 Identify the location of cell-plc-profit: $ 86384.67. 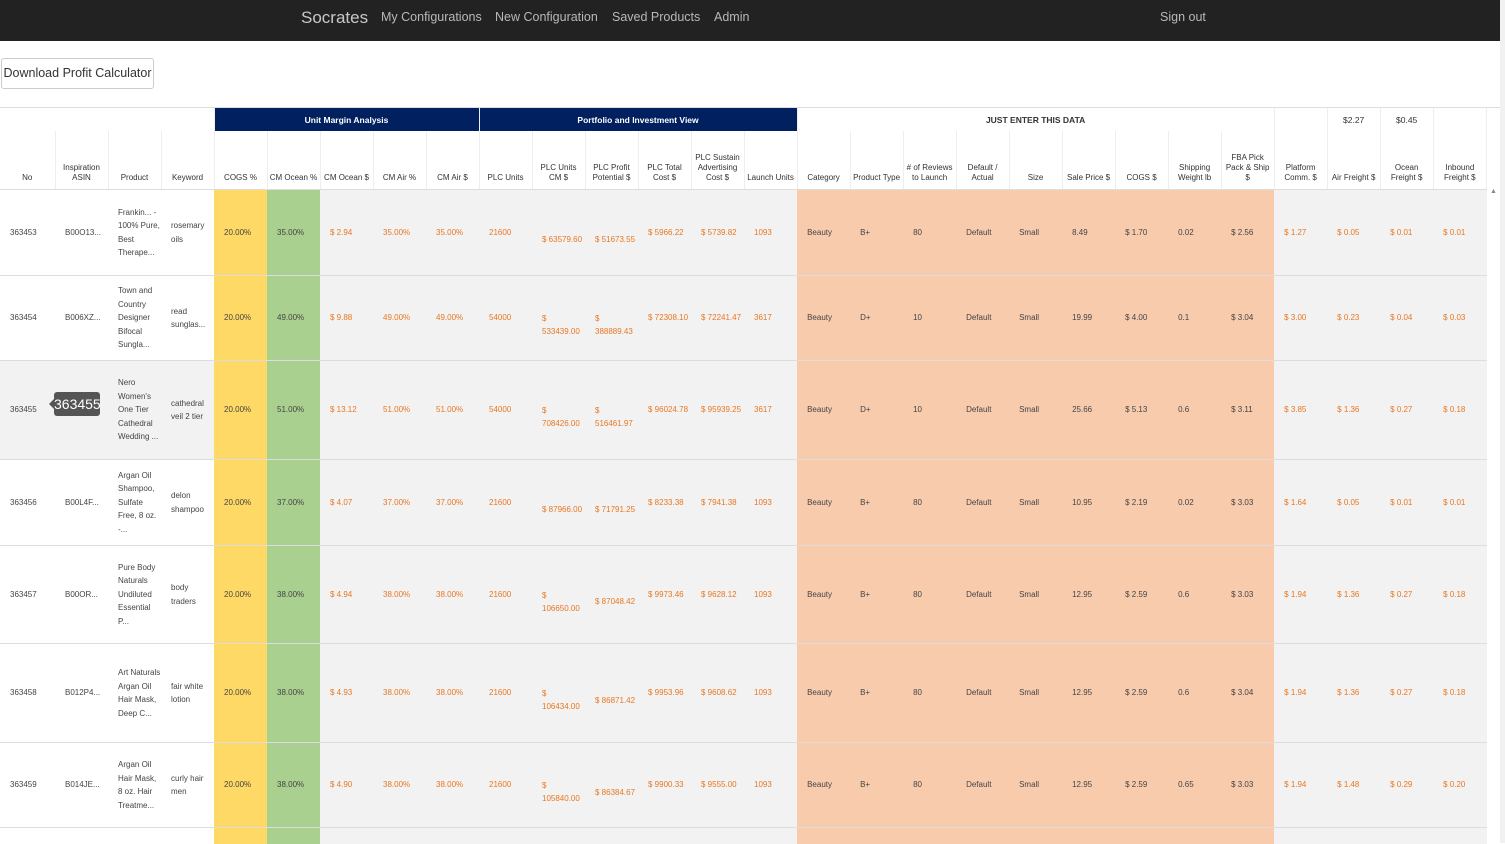
(611, 785).